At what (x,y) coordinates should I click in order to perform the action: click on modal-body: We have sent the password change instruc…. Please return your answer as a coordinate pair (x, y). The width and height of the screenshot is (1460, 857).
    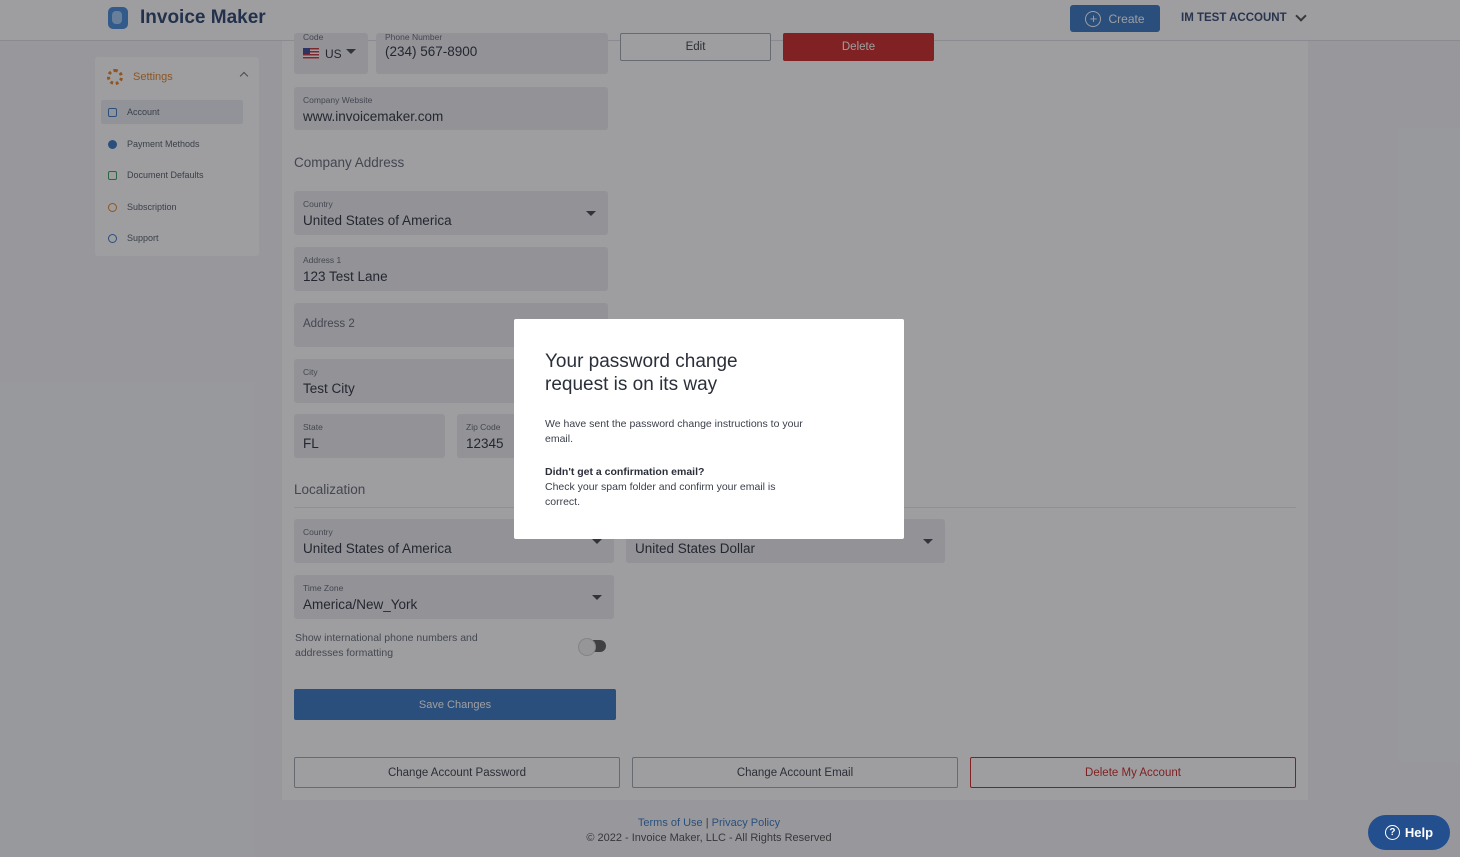
    Looking at the image, I should click on (674, 431).